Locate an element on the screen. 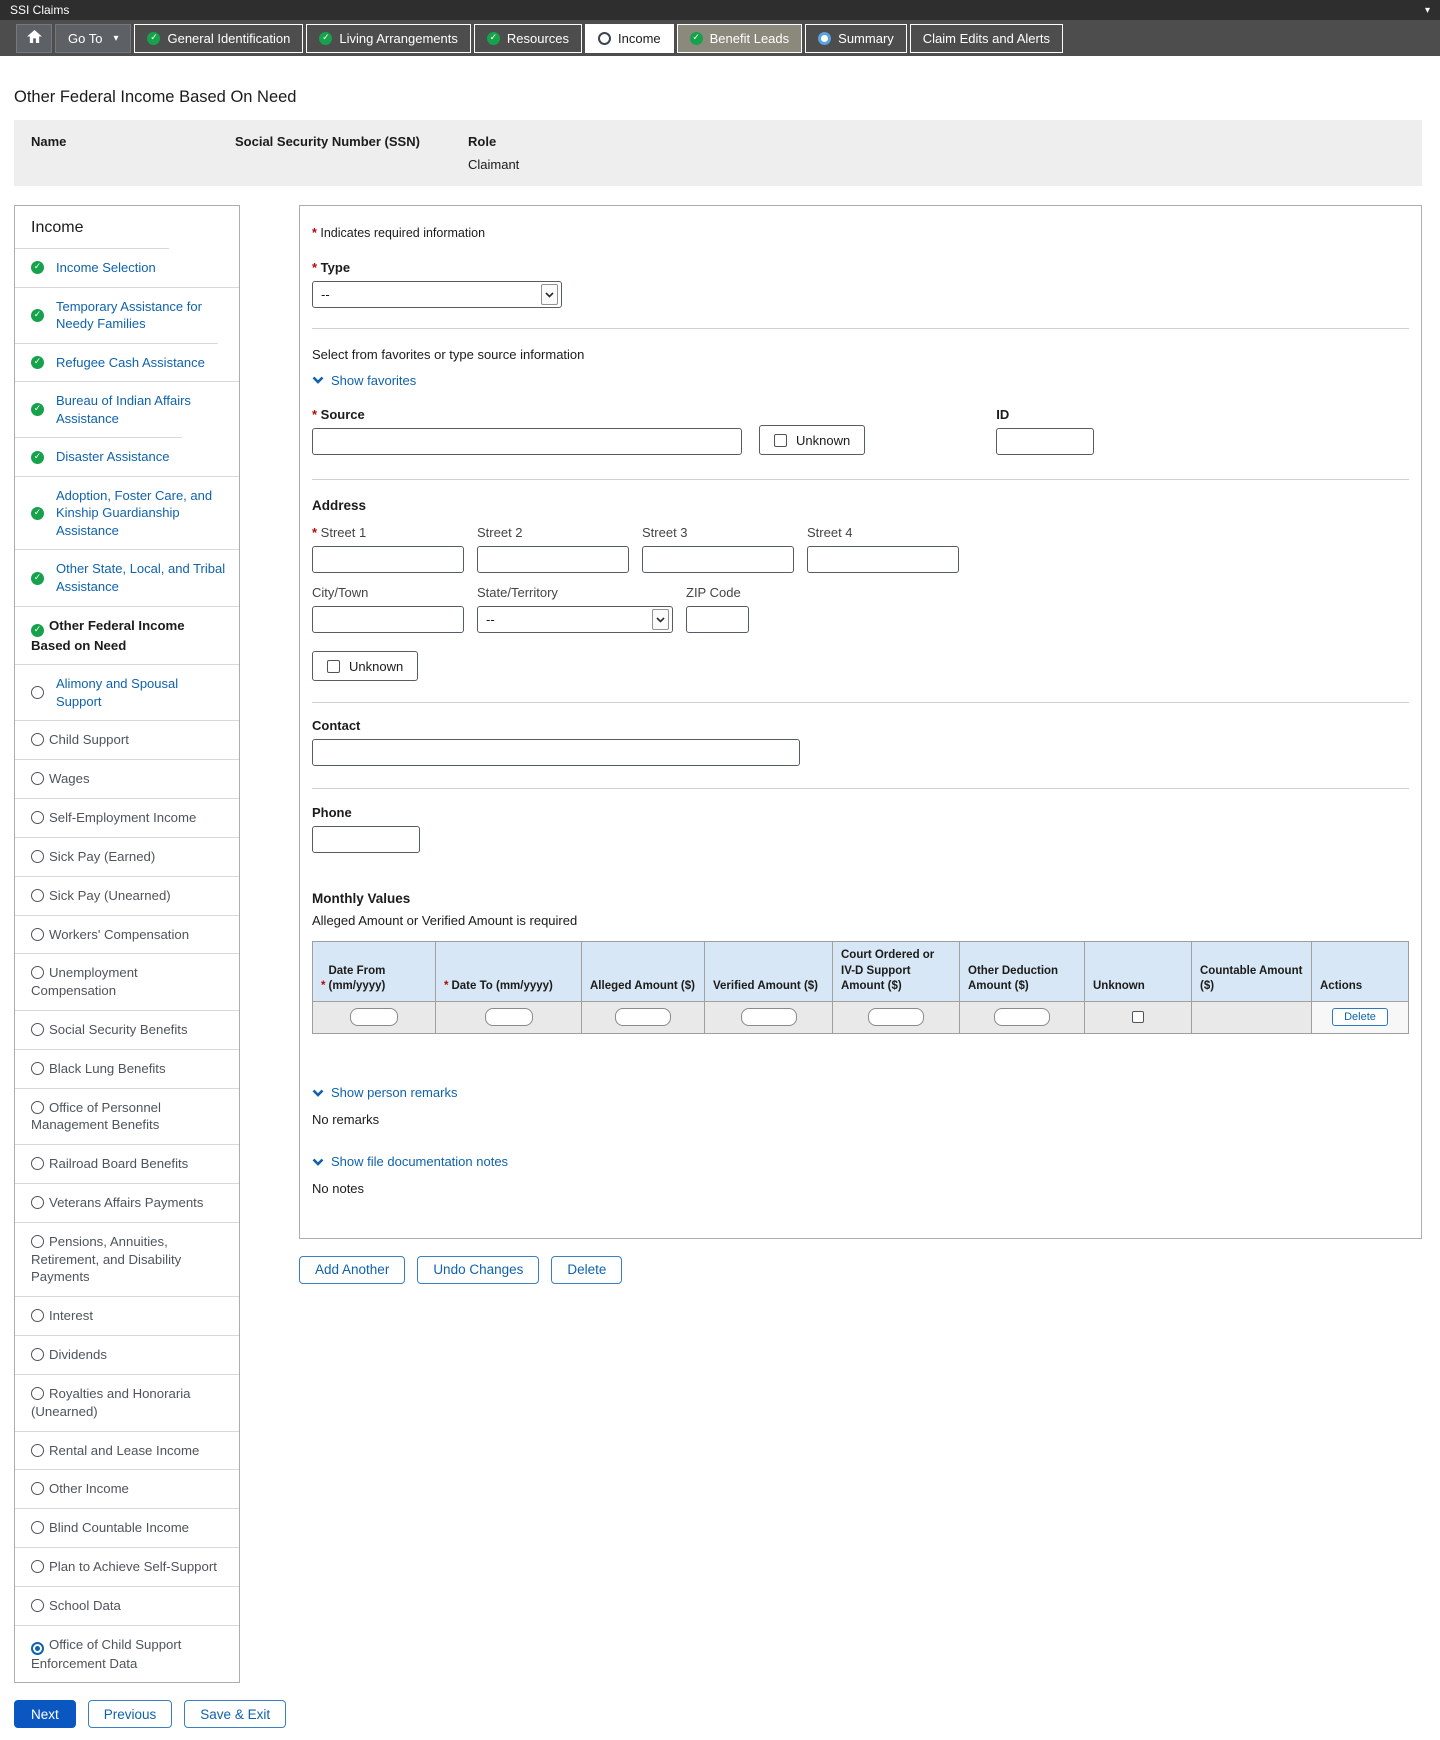  goto-dropdown: Go To ▾ is located at coordinates (93, 38).